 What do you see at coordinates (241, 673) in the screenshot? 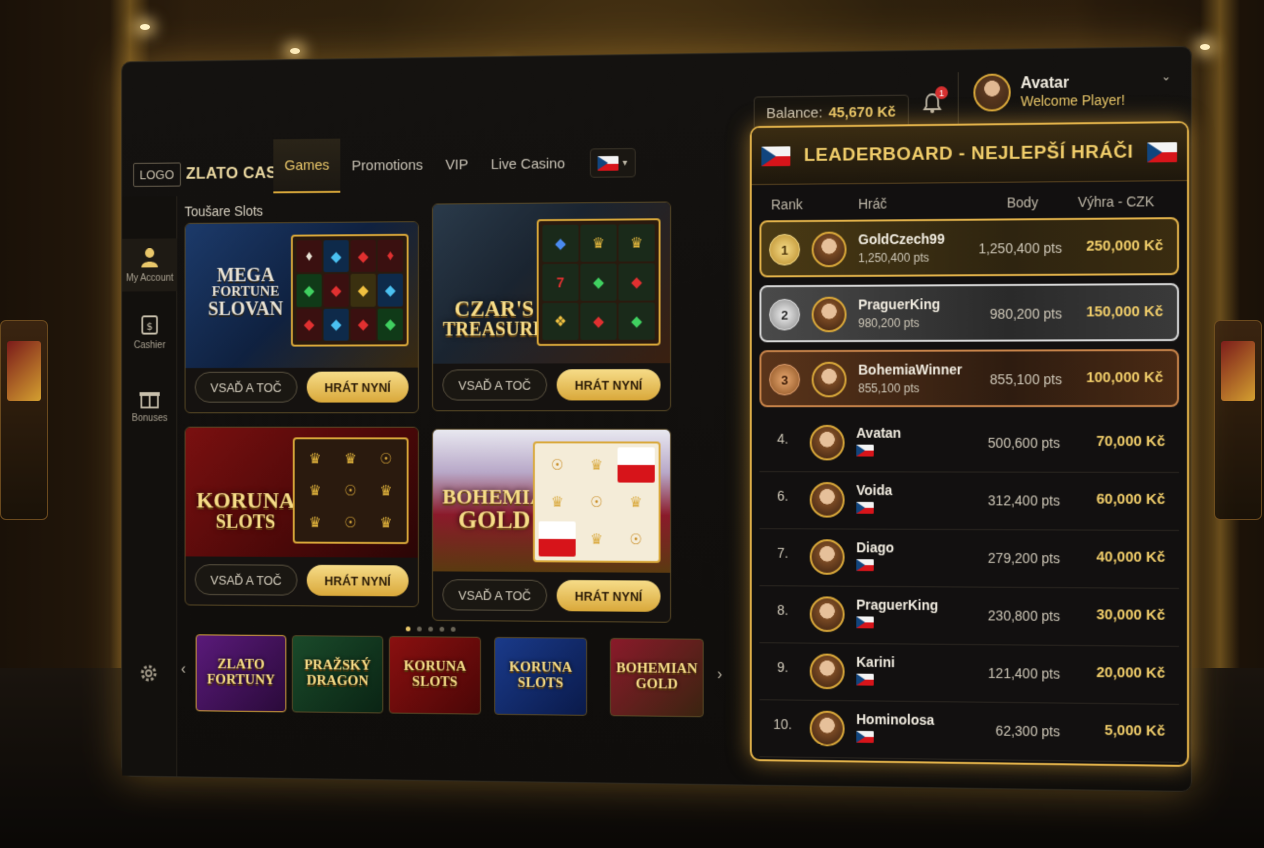
I see `thumbnail-zlato-fortuny: ZLATO FORTUNY` at bounding box center [241, 673].